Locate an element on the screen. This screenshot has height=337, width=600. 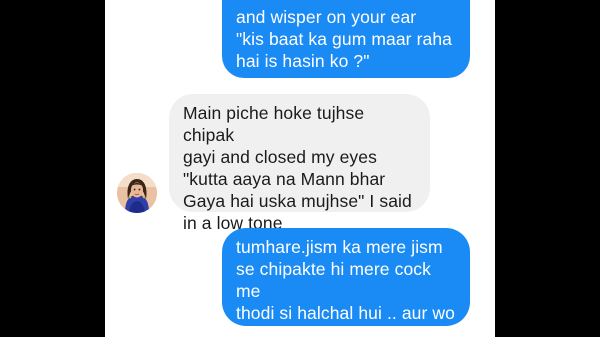
avatar is located at coordinates (137, 193).